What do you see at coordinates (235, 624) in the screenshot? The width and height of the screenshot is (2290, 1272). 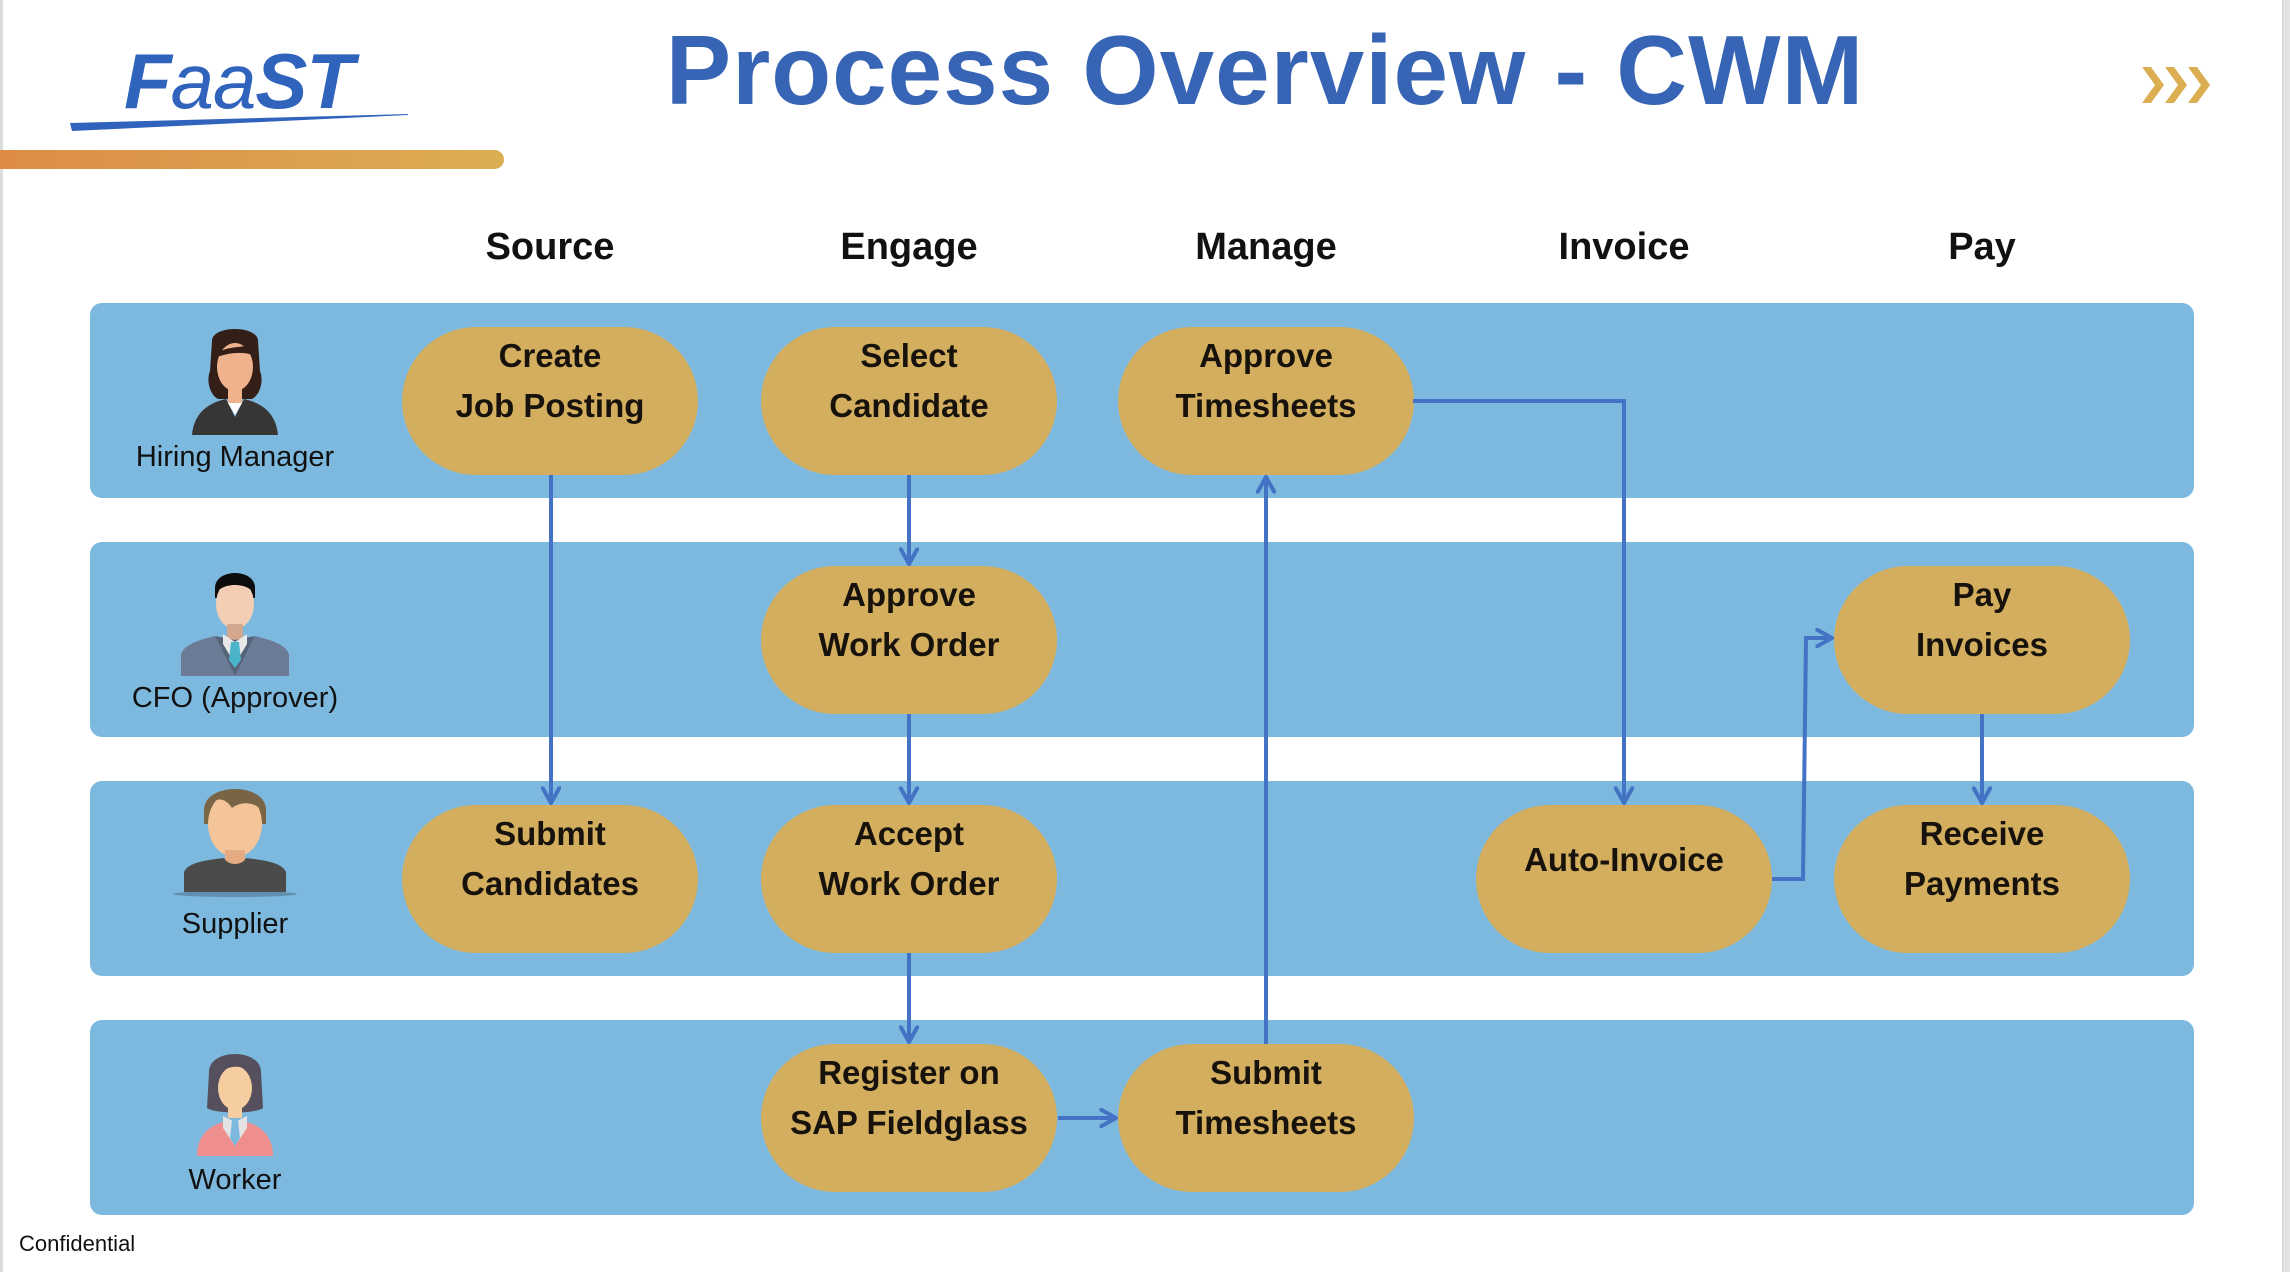 I see `cfo-avatar-icon` at bounding box center [235, 624].